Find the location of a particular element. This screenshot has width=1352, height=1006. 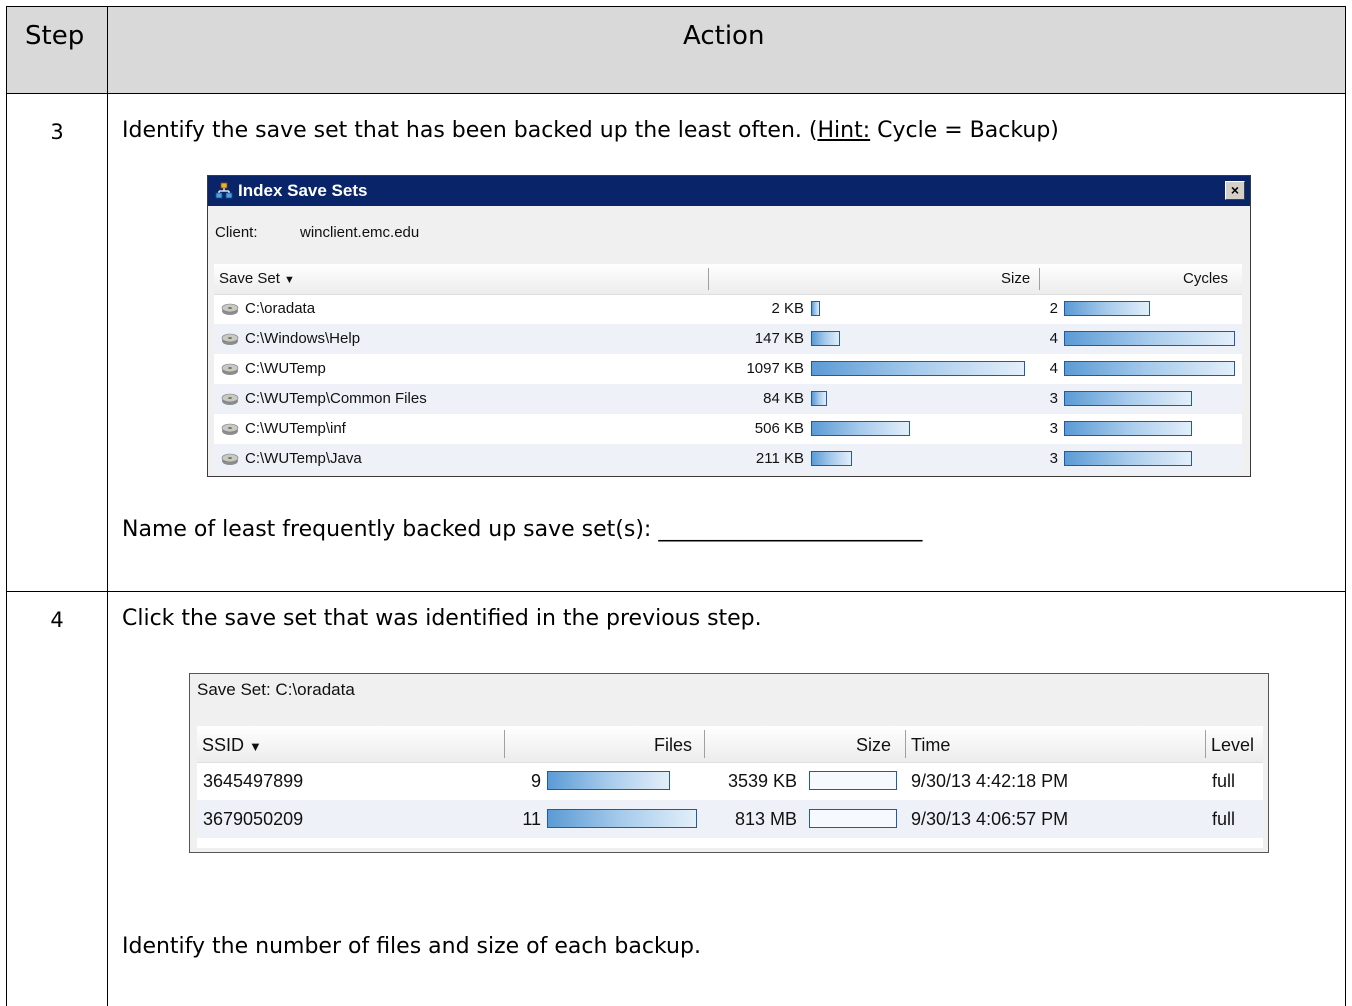

save-set-size: 506 KB is located at coordinates (779, 428).